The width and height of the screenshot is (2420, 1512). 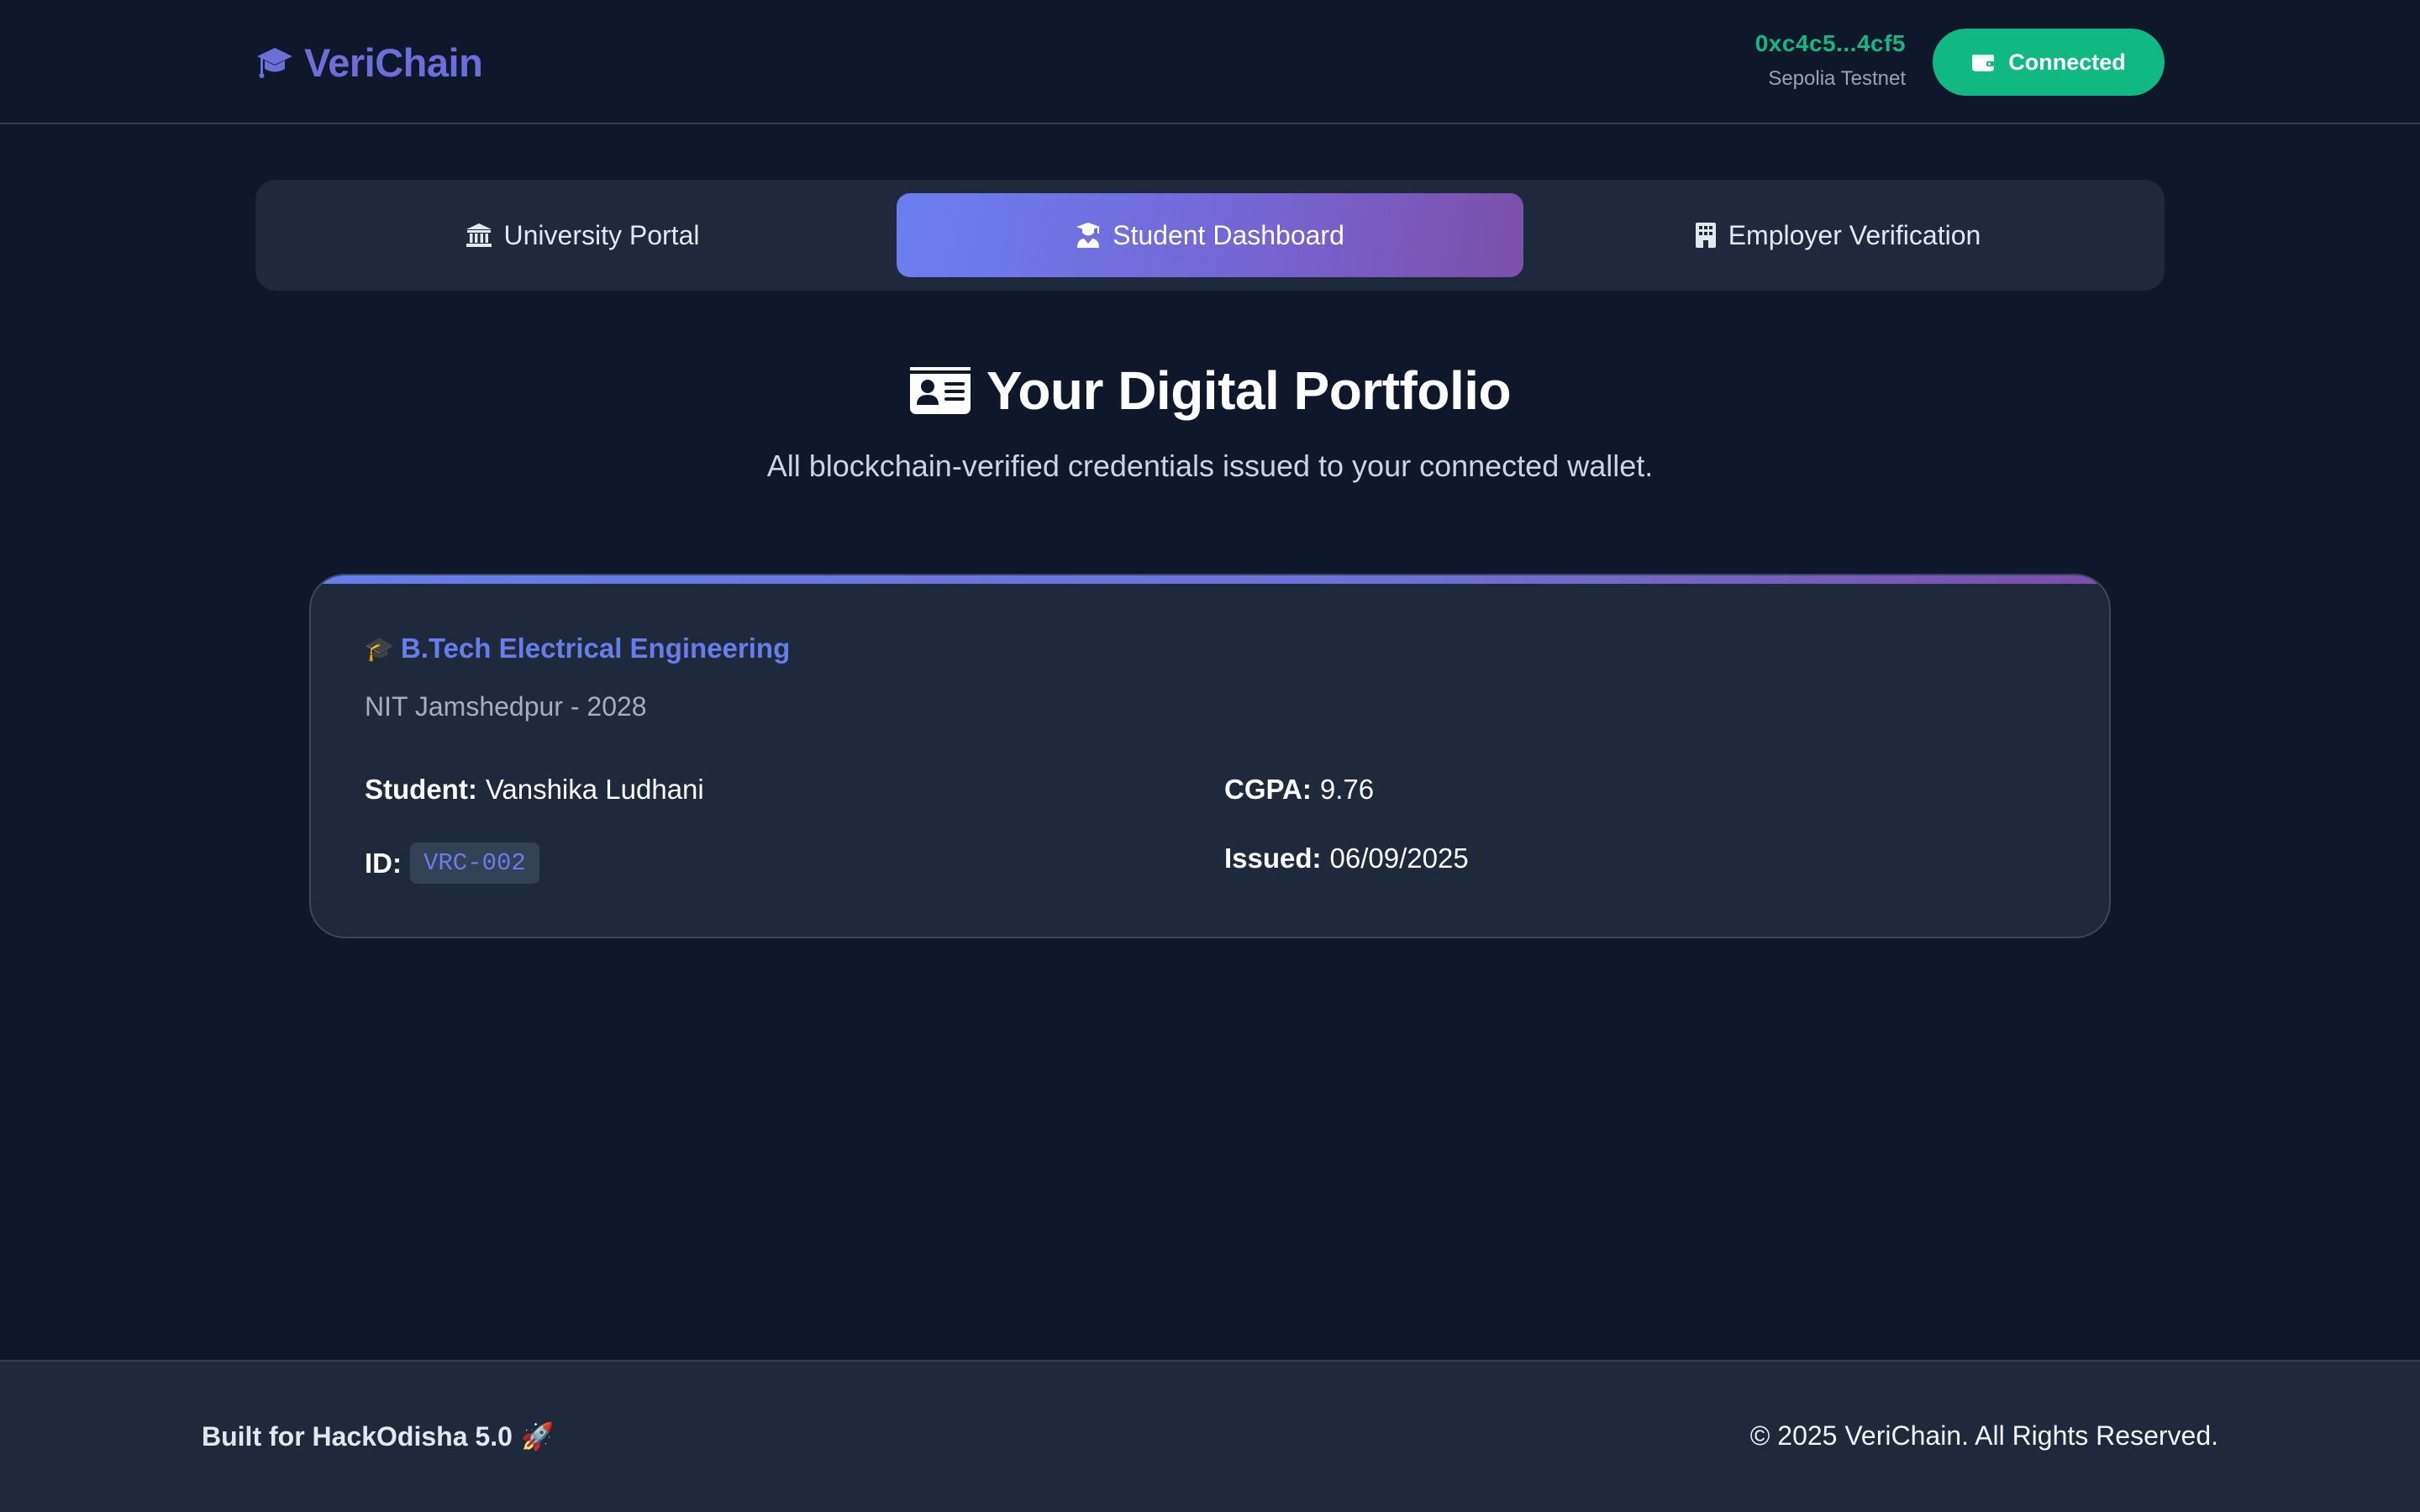 What do you see at coordinates (1837, 78) in the screenshot?
I see `network-name: Sepolia Testnet` at bounding box center [1837, 78].